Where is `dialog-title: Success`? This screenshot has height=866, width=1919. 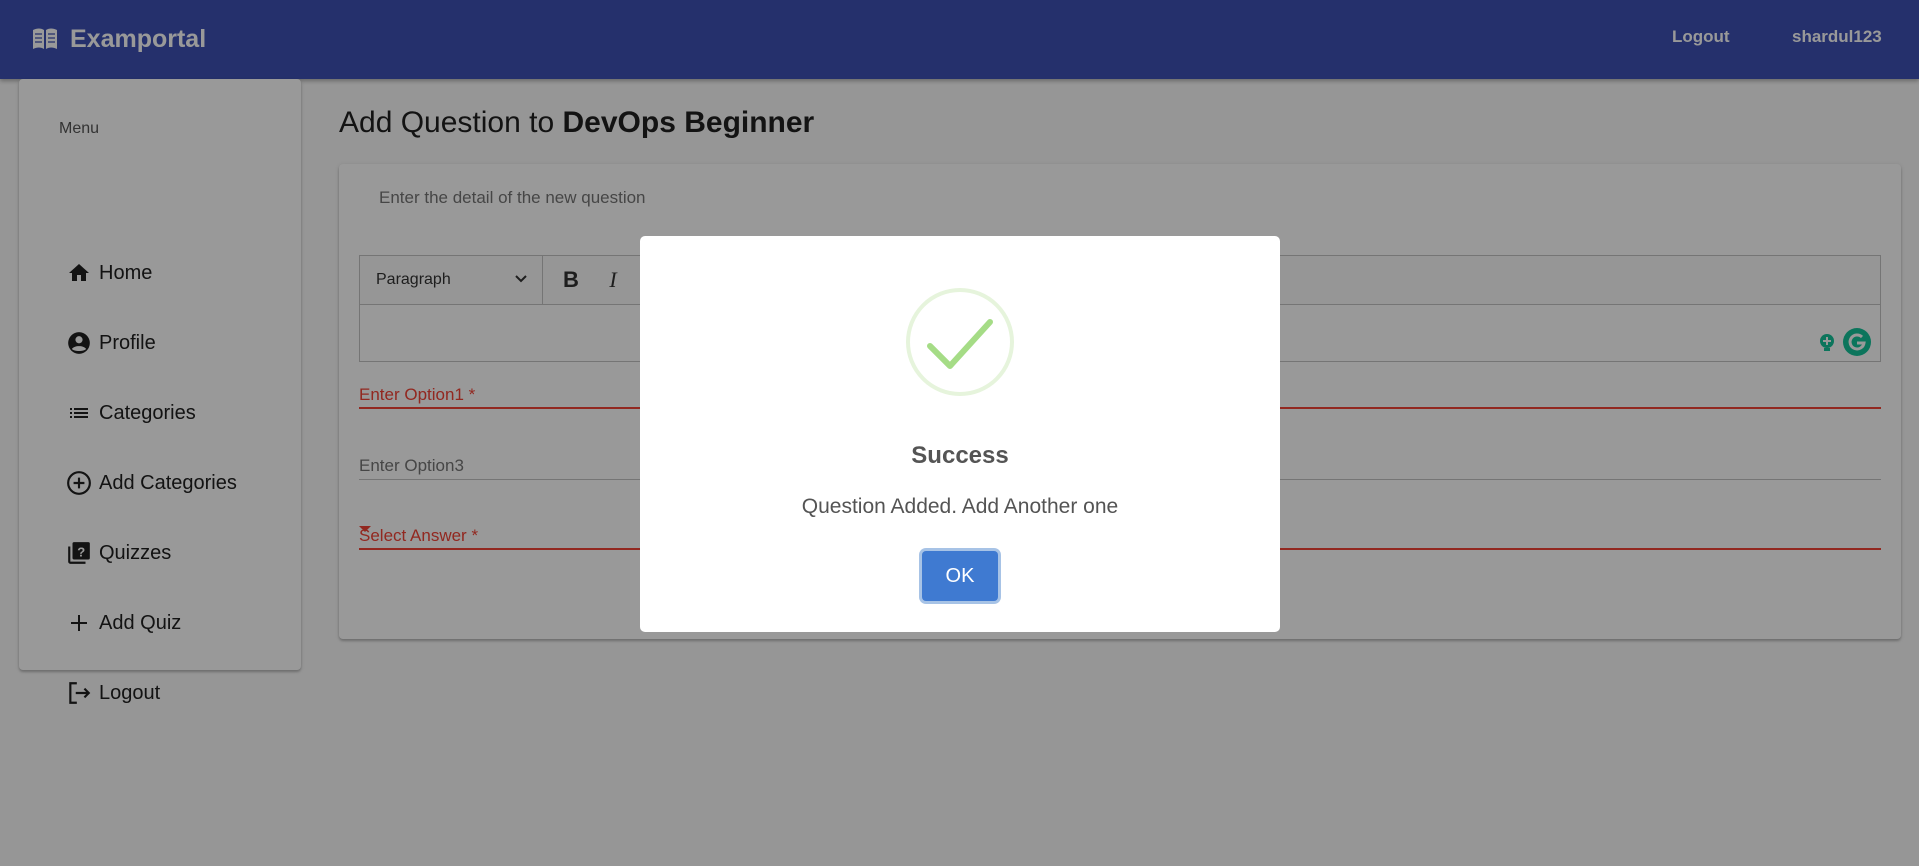
dialog-title: Success is located at coordinates (960, 455).